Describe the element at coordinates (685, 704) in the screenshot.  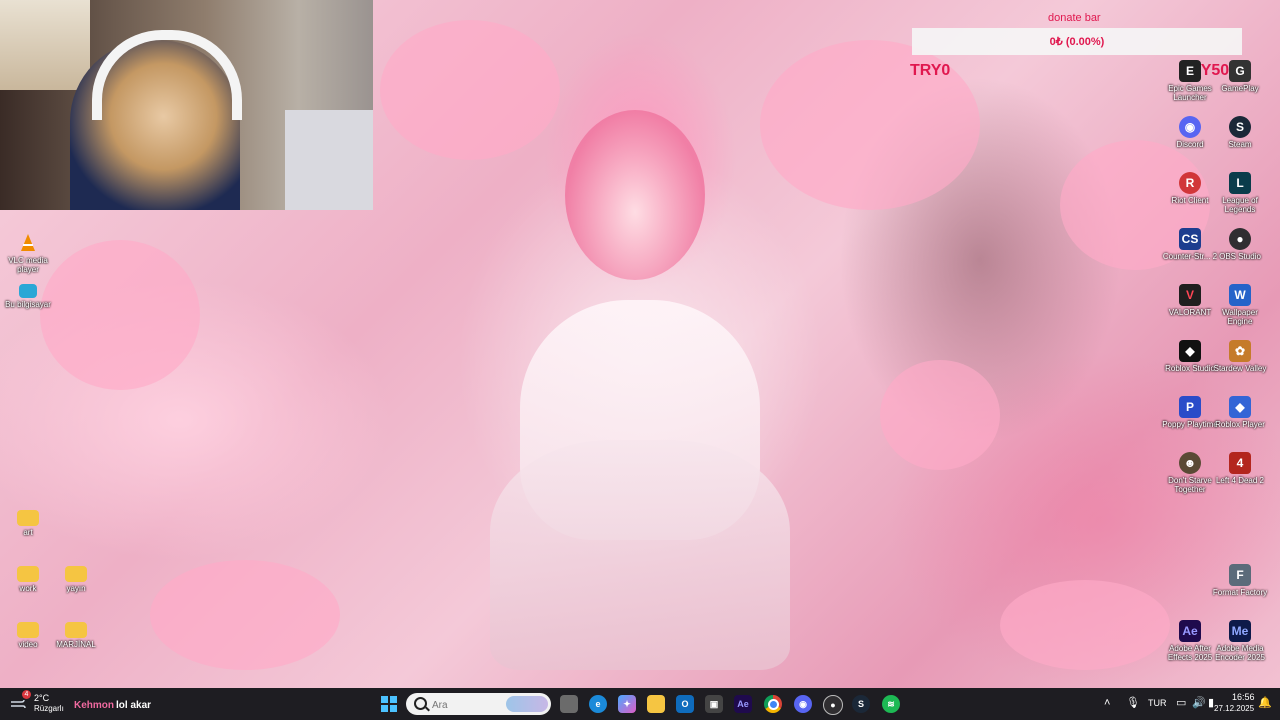
I see `outlook-icon: O` at that location.